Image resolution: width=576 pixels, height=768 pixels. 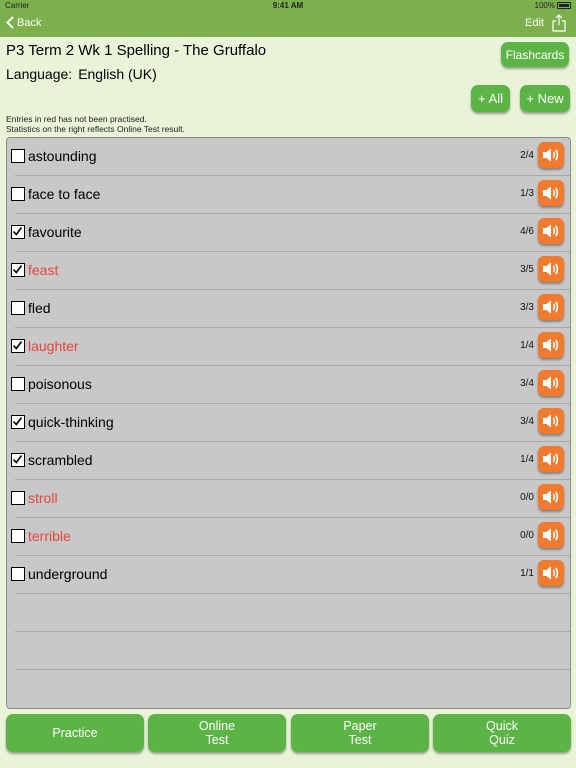 I want to click on row-separator, so click(x=292, y=593).